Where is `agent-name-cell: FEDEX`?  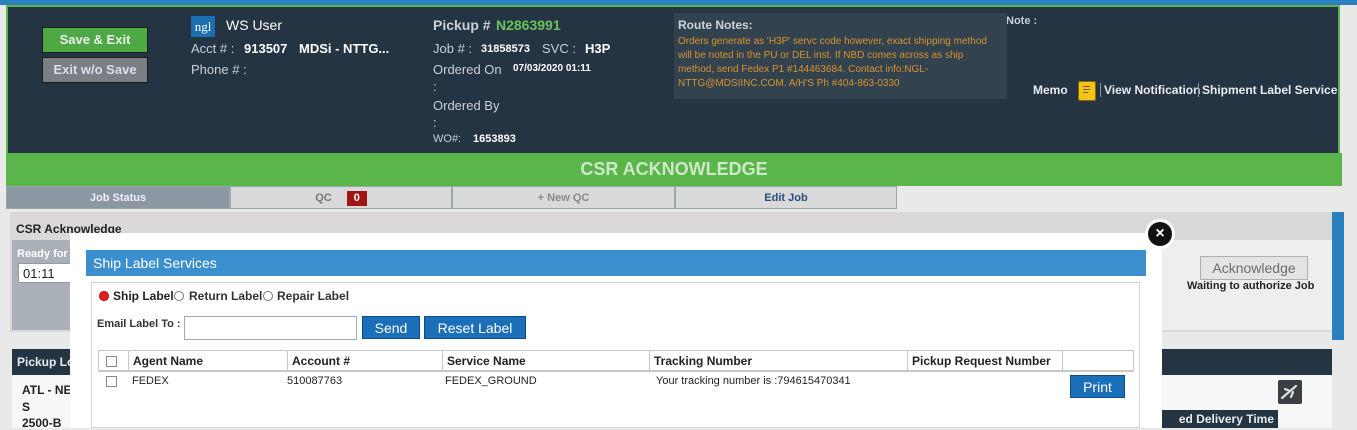 agent-name-cell: FEDEX is located at coordinates (150, 381).